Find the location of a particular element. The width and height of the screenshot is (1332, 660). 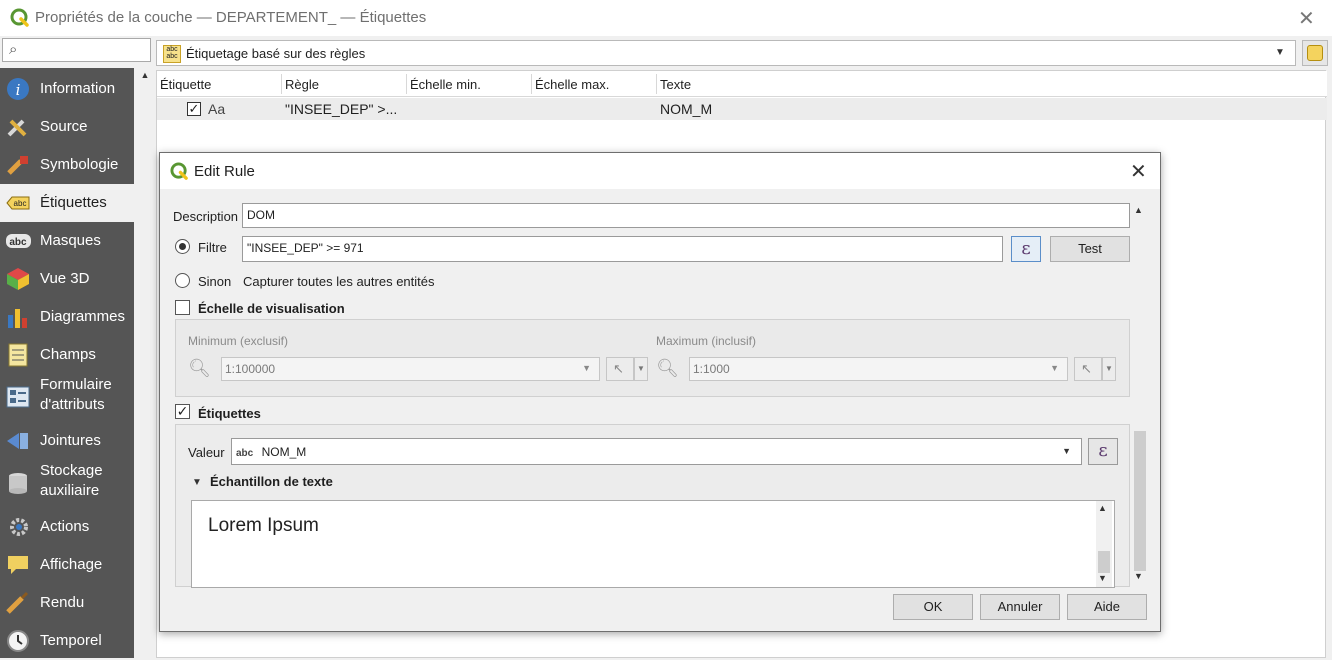

cancel-button: Annuler is located at coordinates (1020, 607).